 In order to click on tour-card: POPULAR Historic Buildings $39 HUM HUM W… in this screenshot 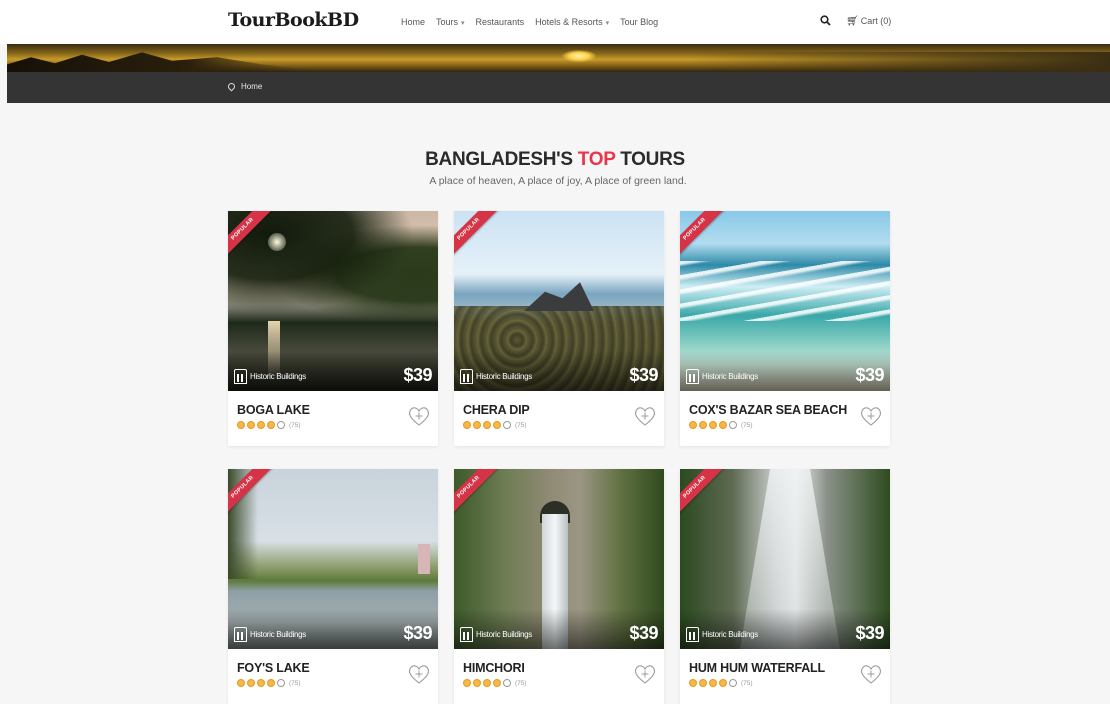, I will do `click(785, 586)`.